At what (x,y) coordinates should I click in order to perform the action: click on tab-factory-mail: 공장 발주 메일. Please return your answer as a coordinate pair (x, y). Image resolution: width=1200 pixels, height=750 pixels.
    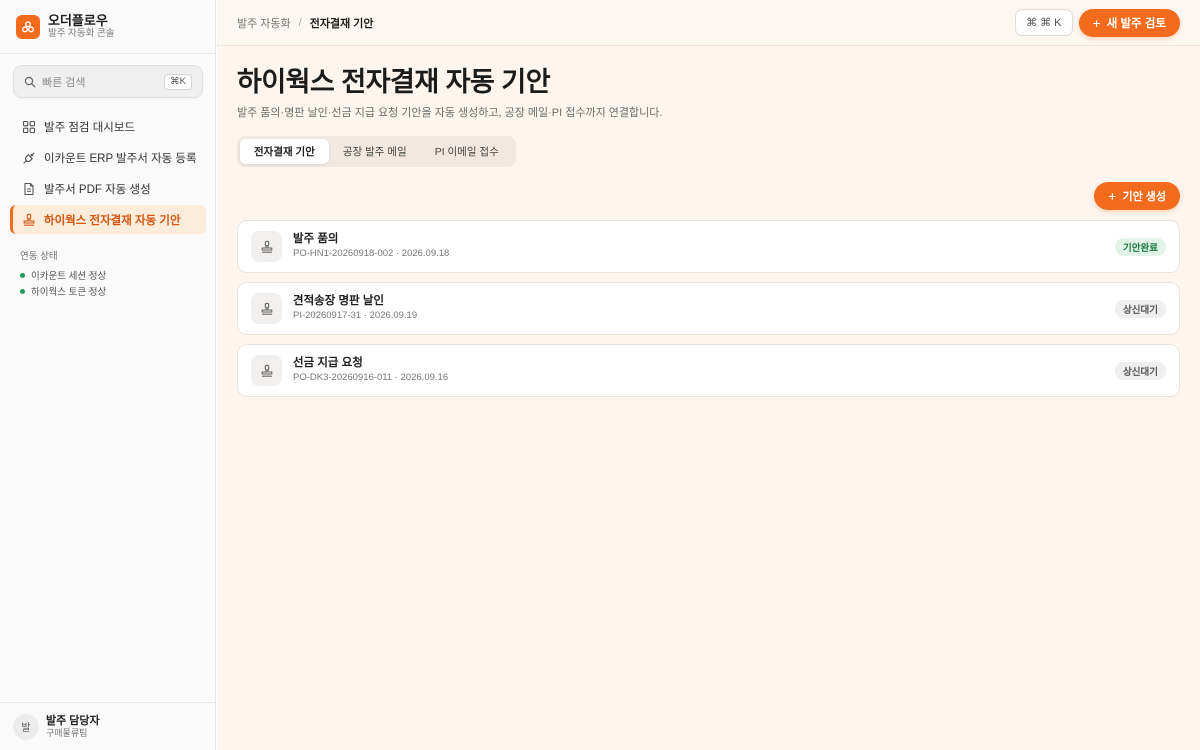
    Looking at the image, I should click on (375, 151).